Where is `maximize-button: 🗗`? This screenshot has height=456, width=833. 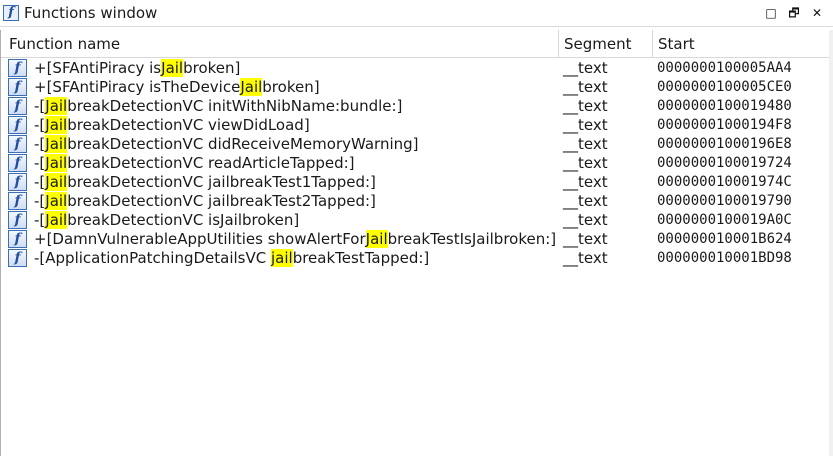
maximize-button: 🗗 is located at coordinates (794, 13).